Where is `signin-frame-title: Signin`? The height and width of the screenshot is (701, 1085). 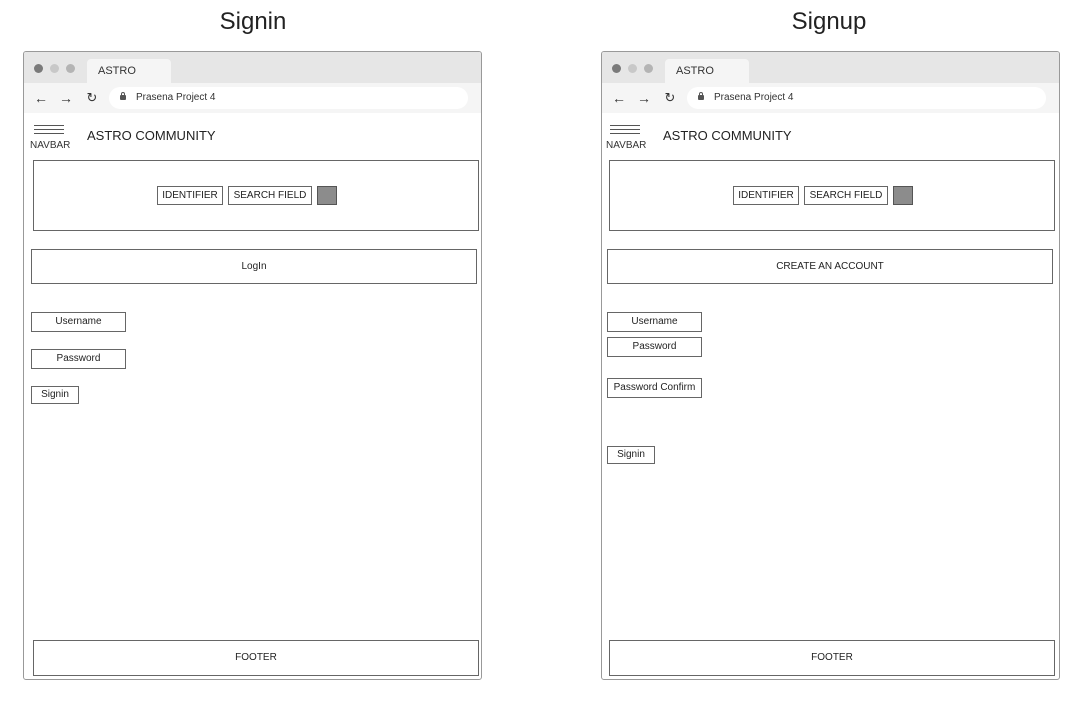
signin-frame-title: Signin is located at coordinates (253, 21).